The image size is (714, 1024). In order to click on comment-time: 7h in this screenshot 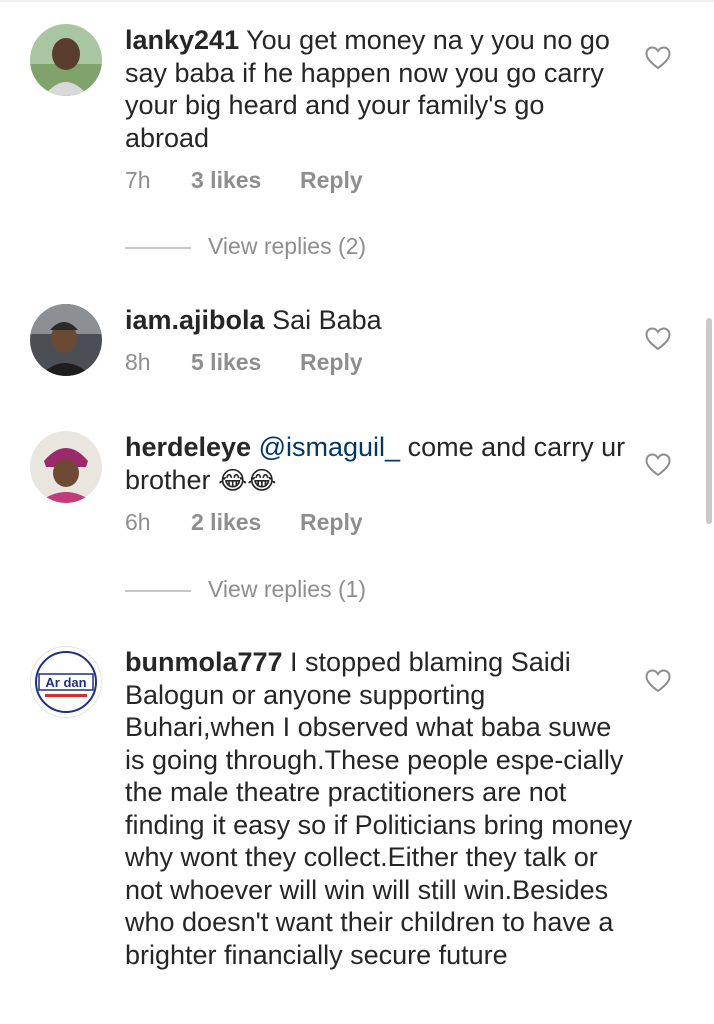, I will do `click(138, 180)`.